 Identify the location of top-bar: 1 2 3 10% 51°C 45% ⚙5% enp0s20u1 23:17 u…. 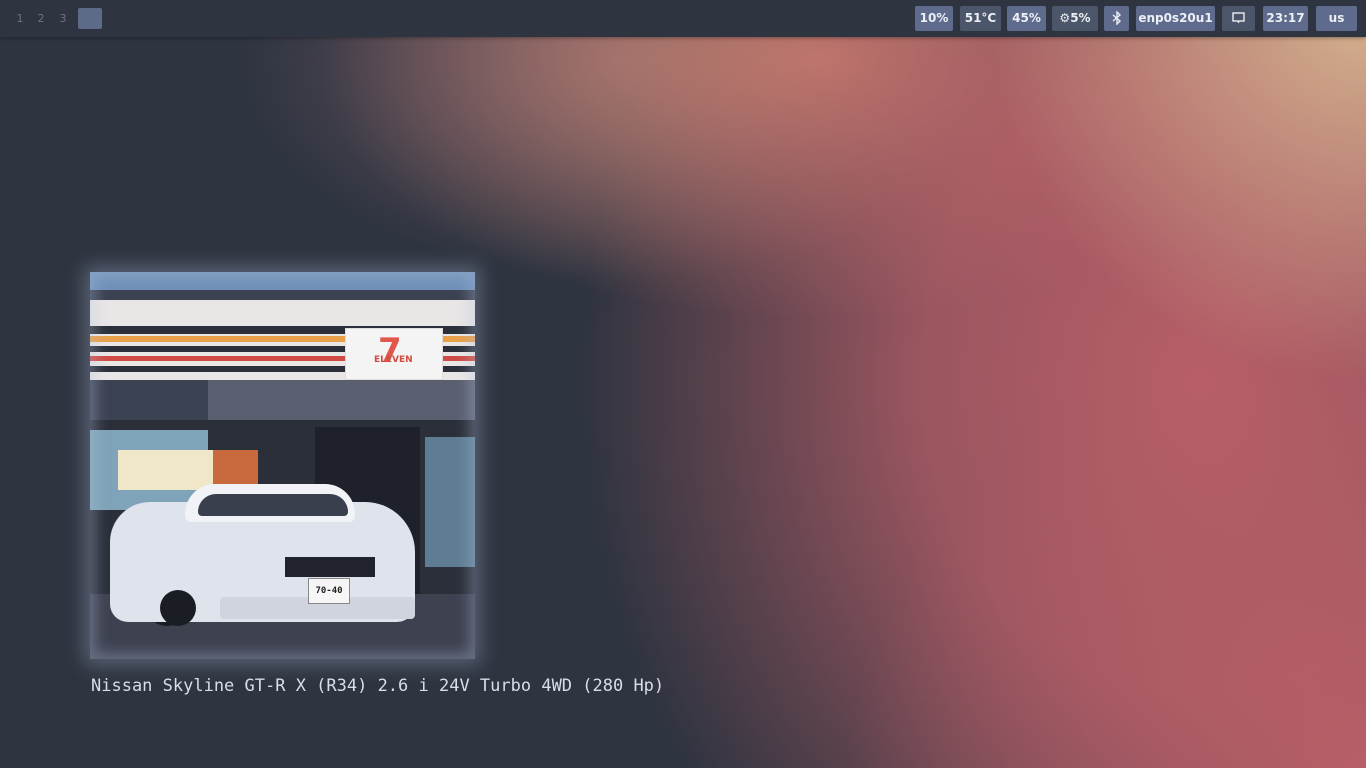
(683, 18).